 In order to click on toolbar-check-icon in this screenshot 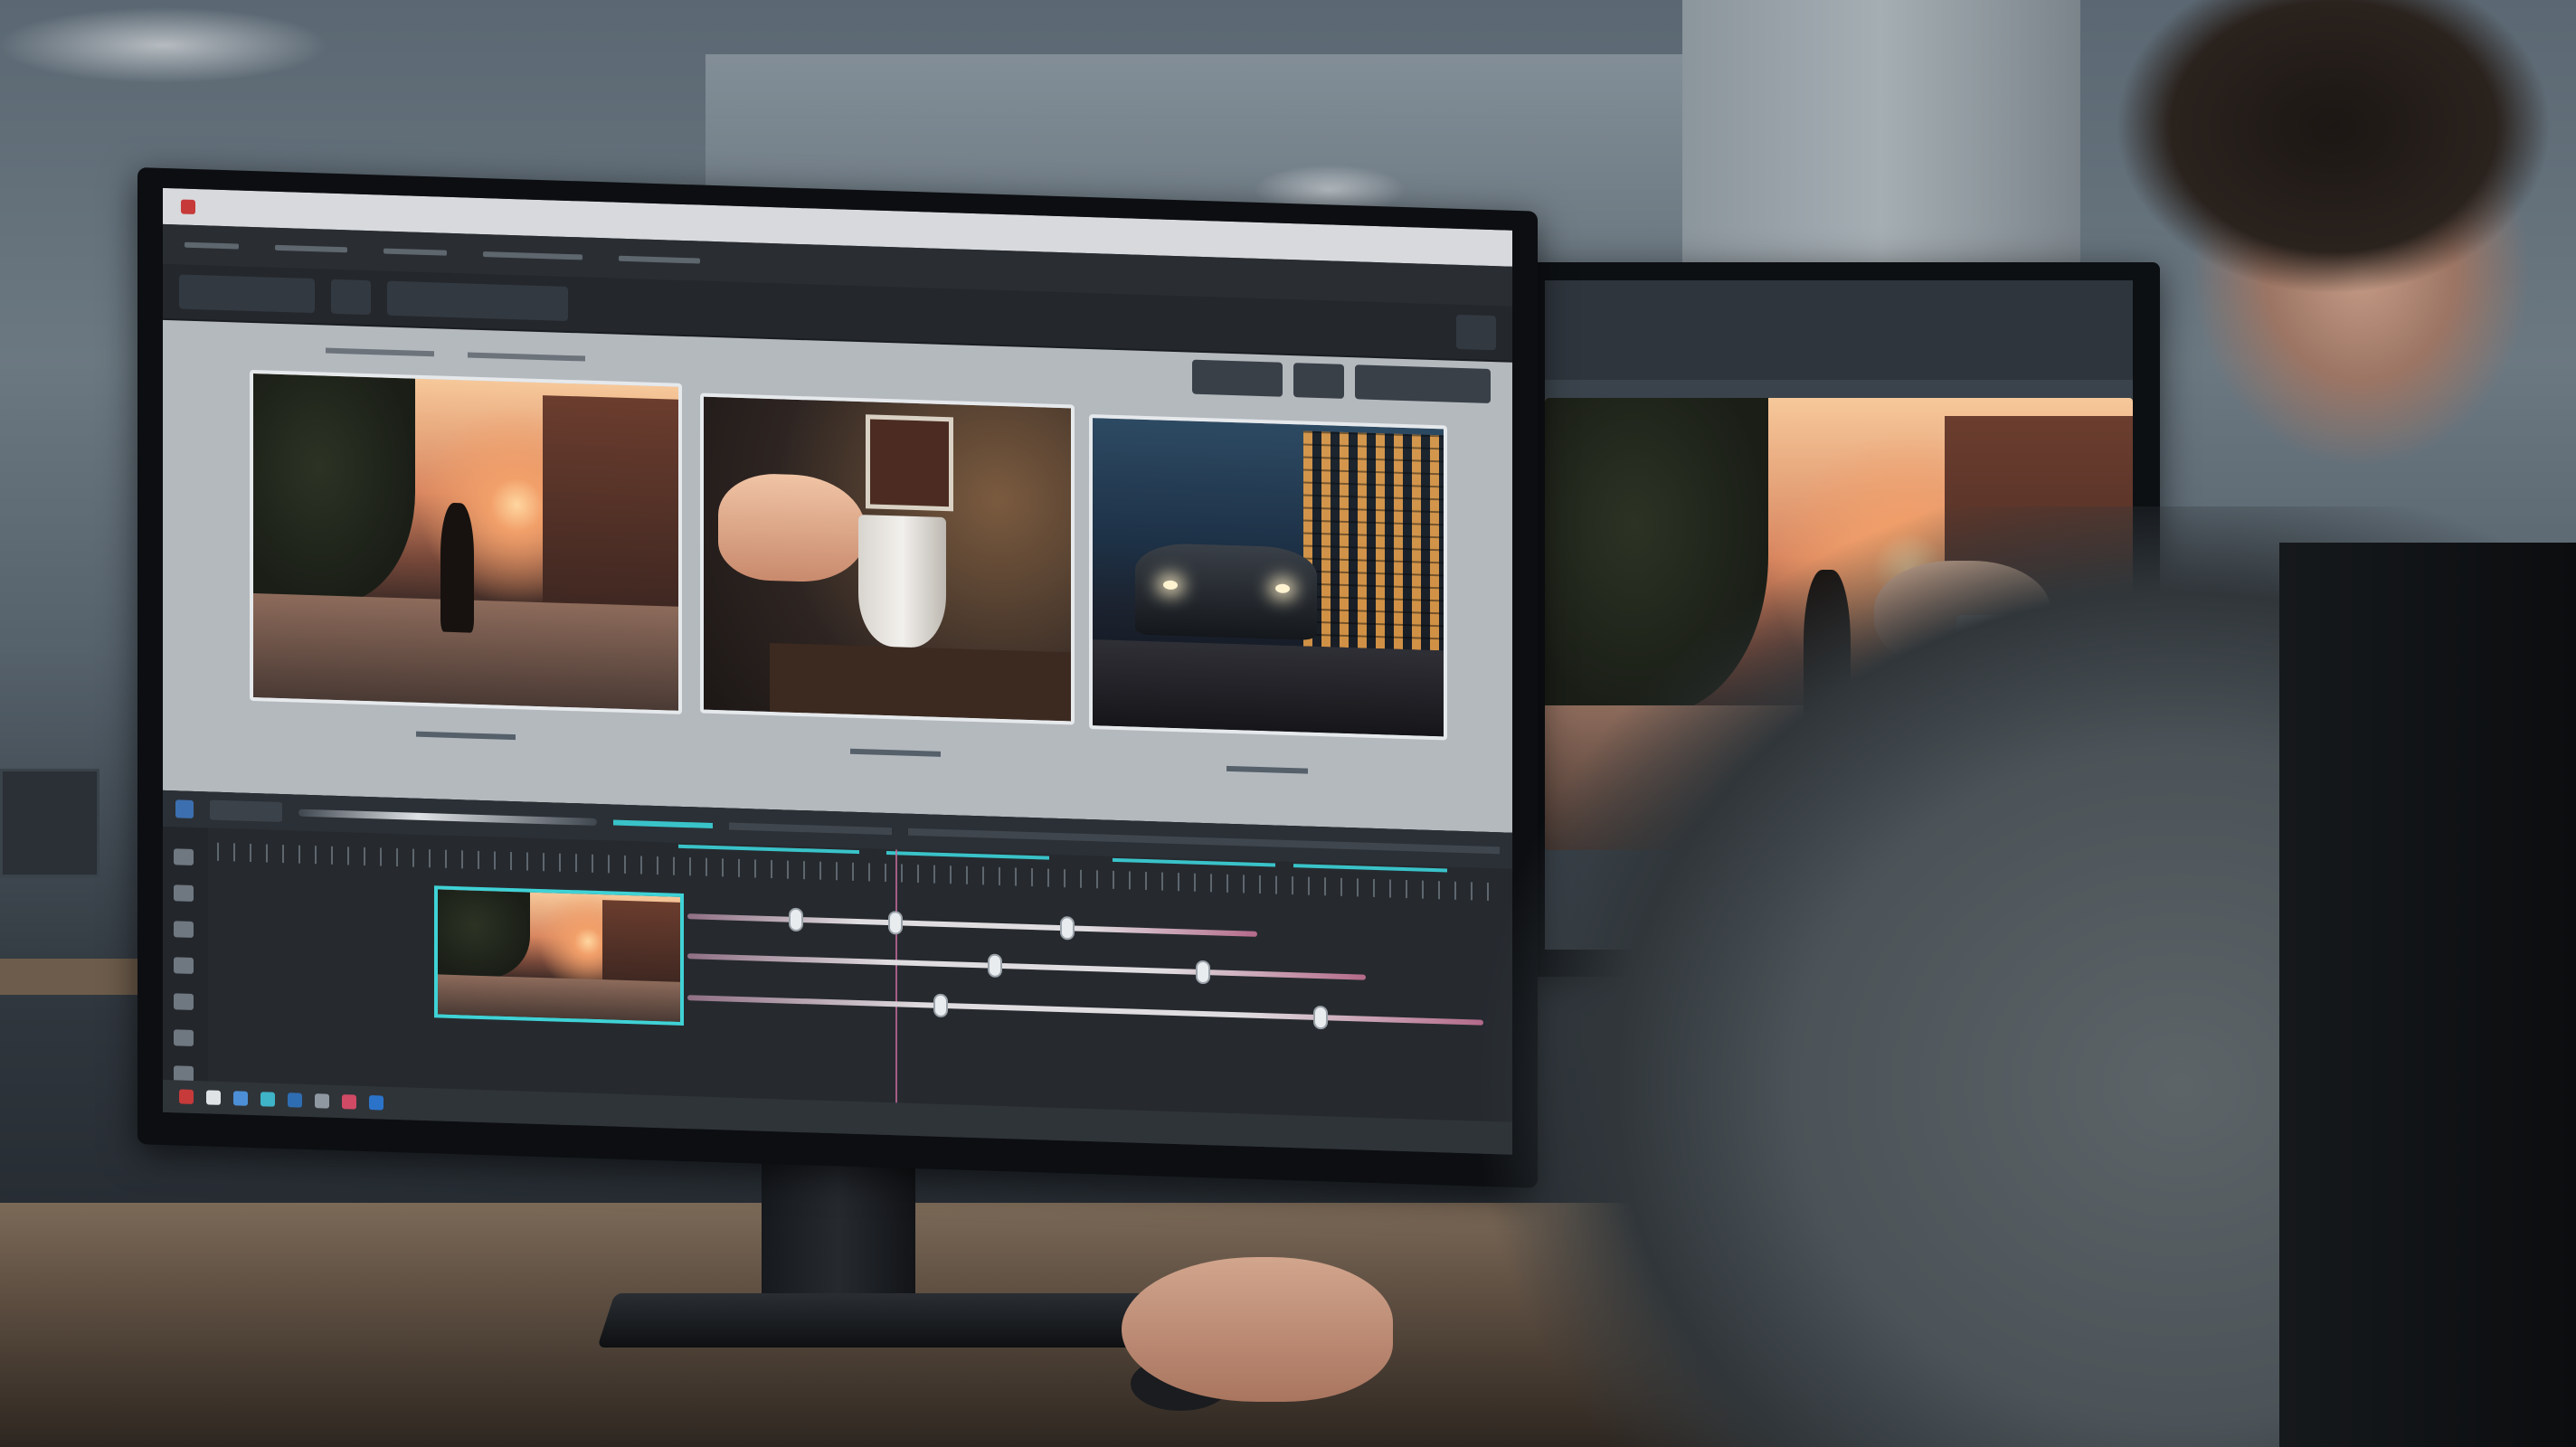, I will do `click(351, 297)`.